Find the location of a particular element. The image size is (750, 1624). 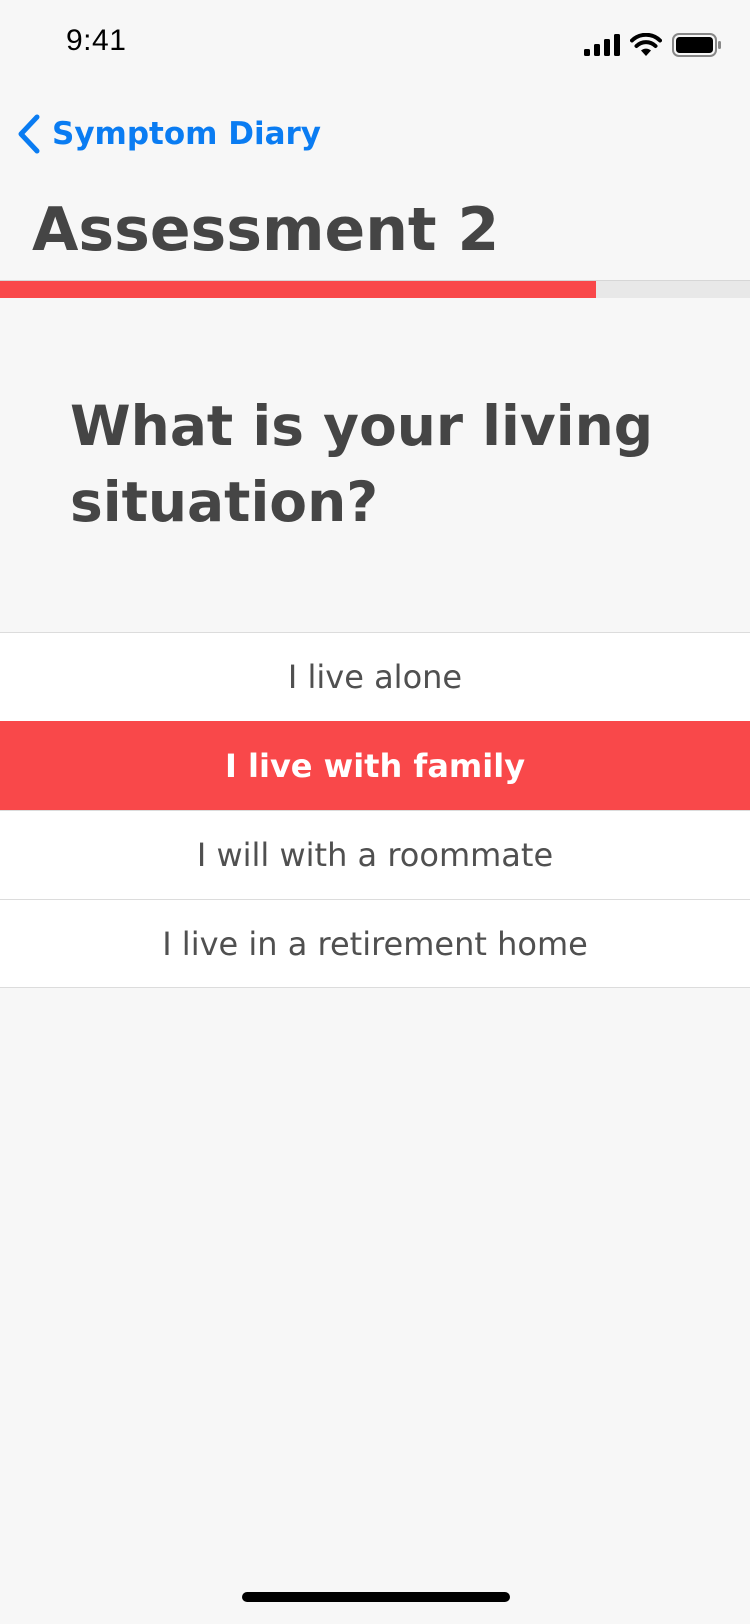

option-roommate: I will with a roommate is located at coordinates (375, 854).